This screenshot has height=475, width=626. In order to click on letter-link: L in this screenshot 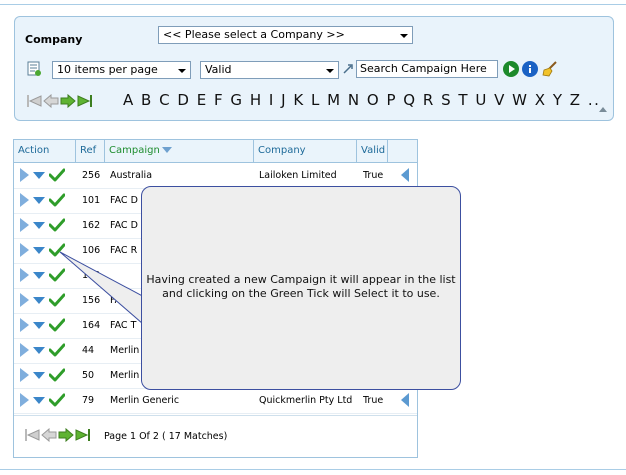, I will do `click(316, 100)`.